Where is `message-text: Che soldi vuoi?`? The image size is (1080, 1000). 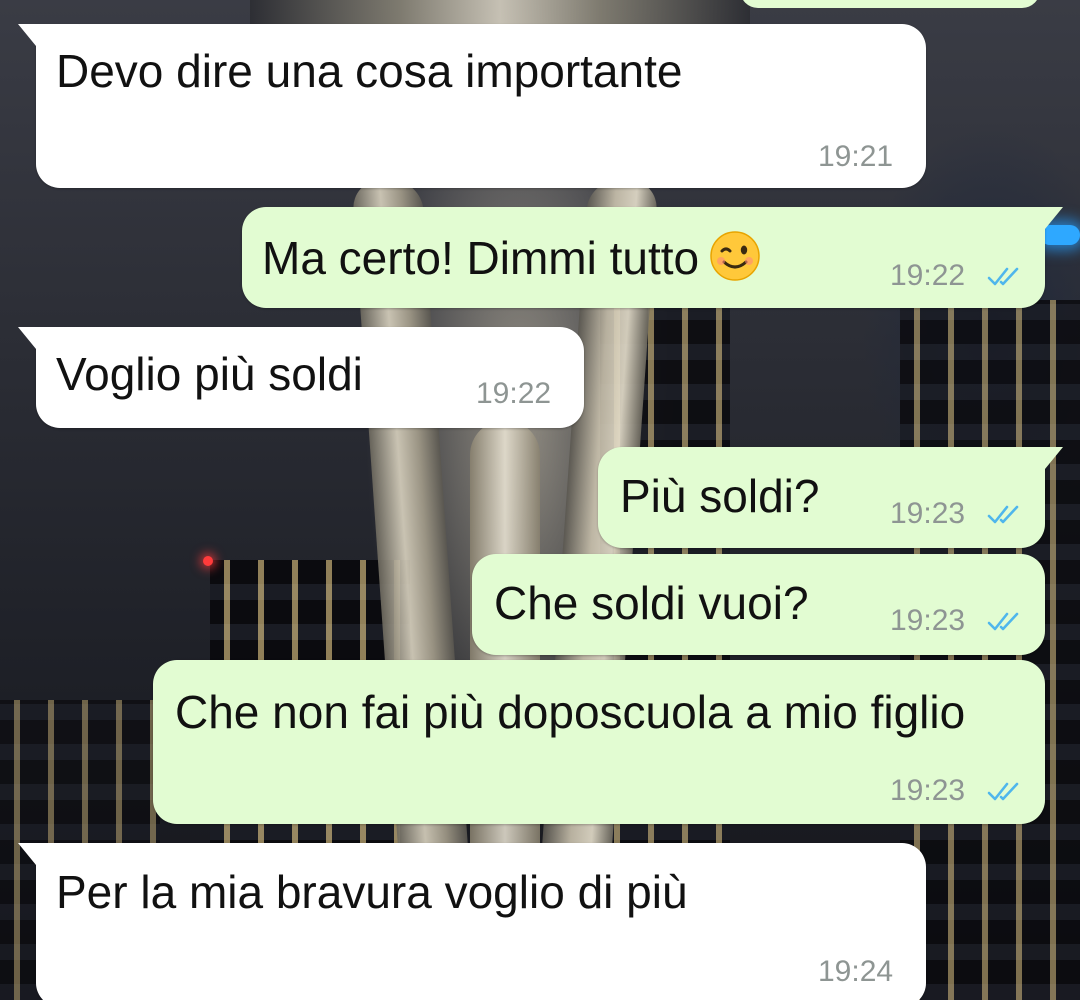 message-text: Che soldi vuoi? is located at coordinates (651, 603).